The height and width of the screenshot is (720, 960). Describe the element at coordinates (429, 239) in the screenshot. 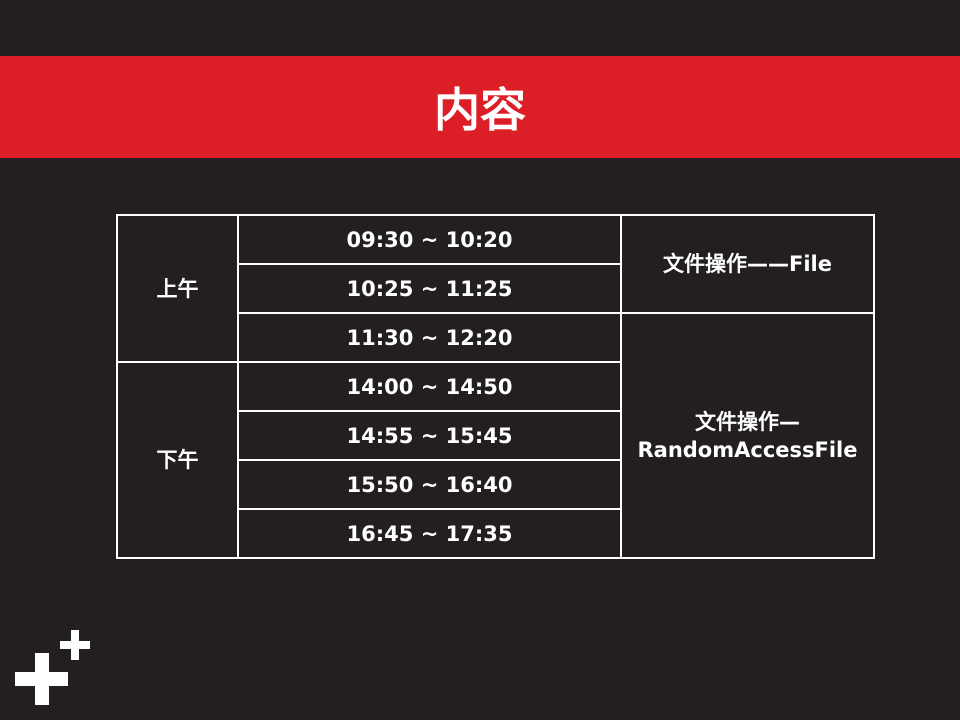

I see `time-cell: 09:30 ~ 10:20` at that location.